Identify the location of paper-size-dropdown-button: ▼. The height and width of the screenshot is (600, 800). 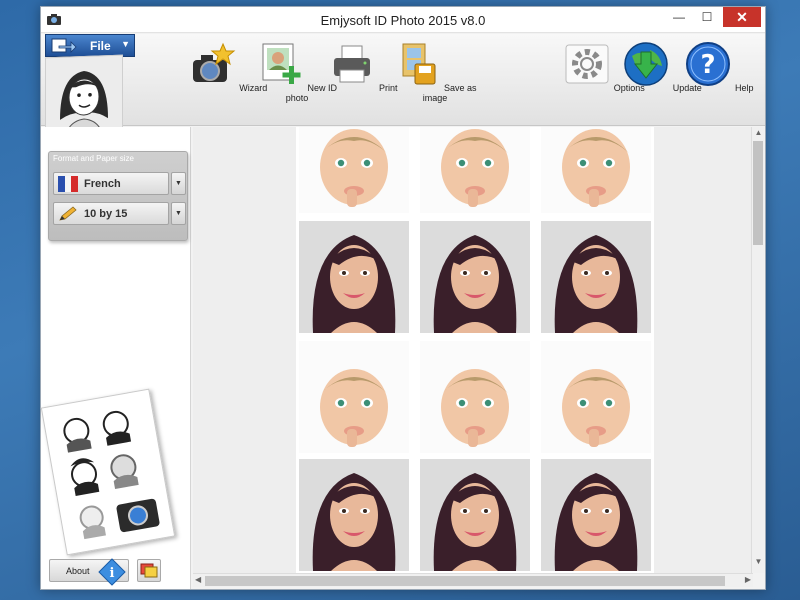
(178, 213).